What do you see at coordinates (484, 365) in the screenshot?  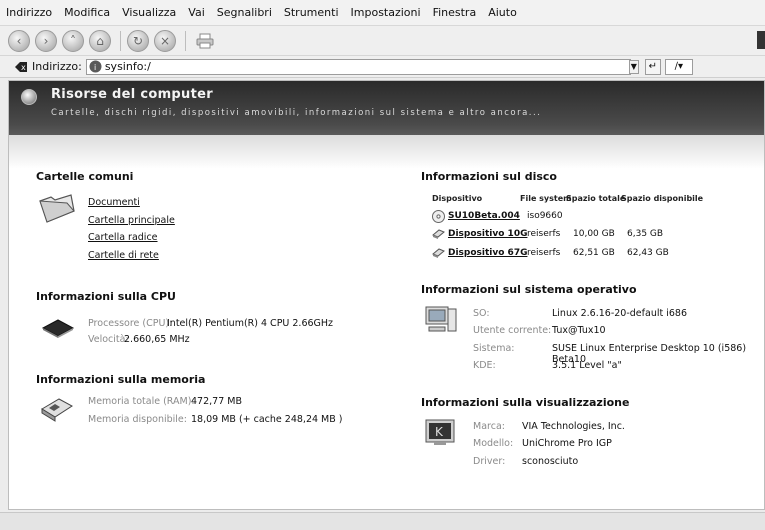 I see `os-kde-label: KDE:` at bounding box center [484, 365].